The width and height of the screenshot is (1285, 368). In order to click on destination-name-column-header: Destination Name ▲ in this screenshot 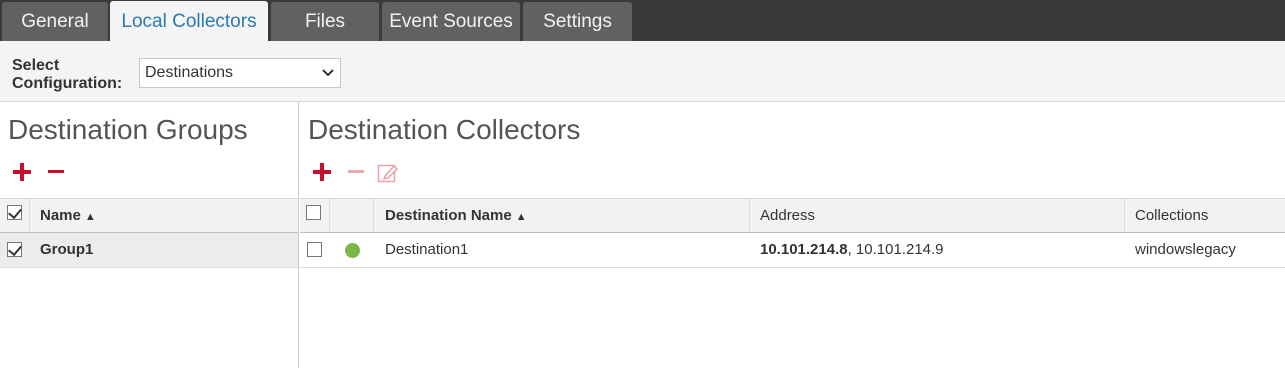, I will do `click(562, 215)`.